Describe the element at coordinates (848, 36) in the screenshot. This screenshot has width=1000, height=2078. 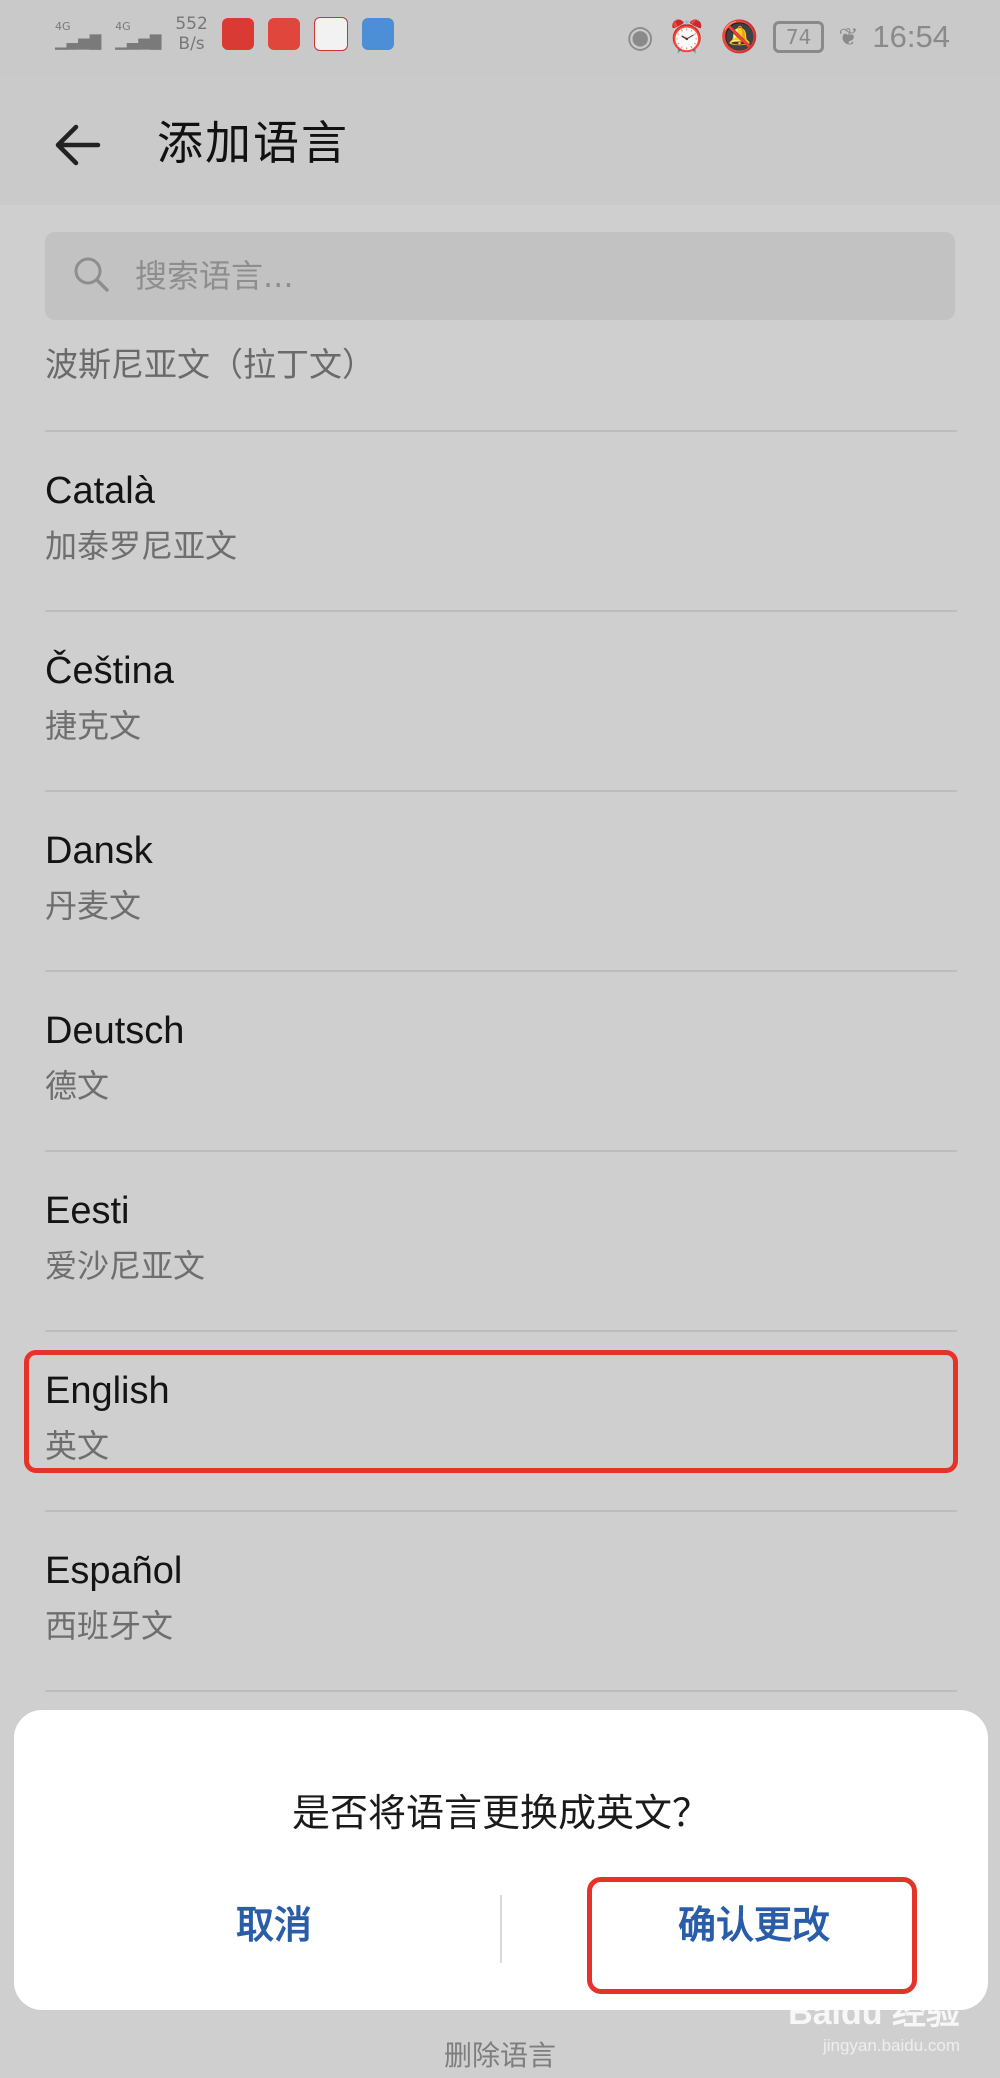
I see `leaf-icon: ❦` at that location.